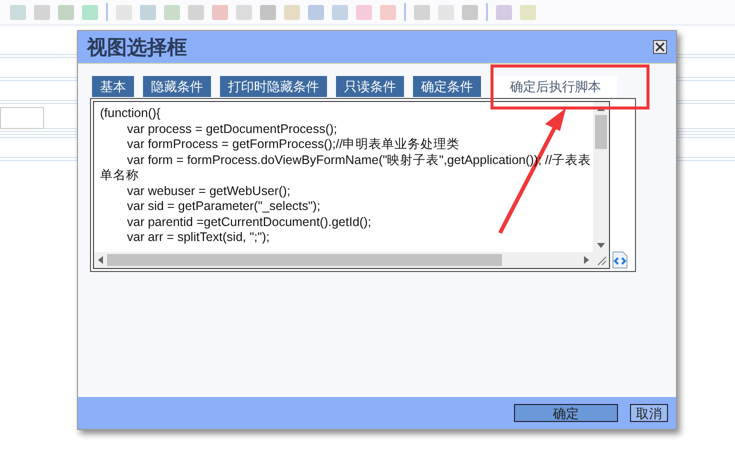 The height and width of the screenshot is (462, 735). Describe the element at coordinates (22, 118) in the screenshot. I see `input-field` at that location.